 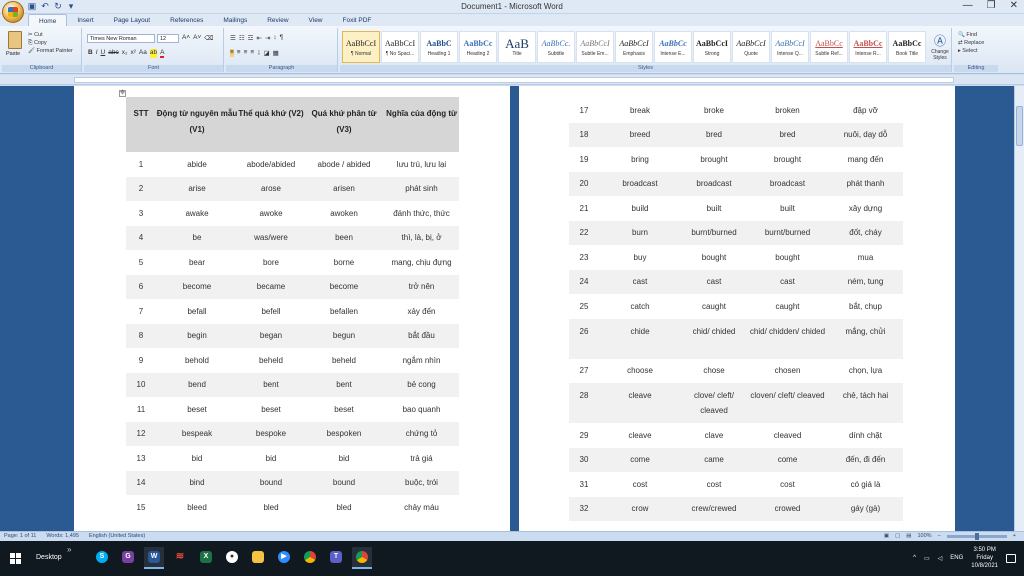 I want to click on table2-cell: đốt, cháy, so click(x=865, y=232).